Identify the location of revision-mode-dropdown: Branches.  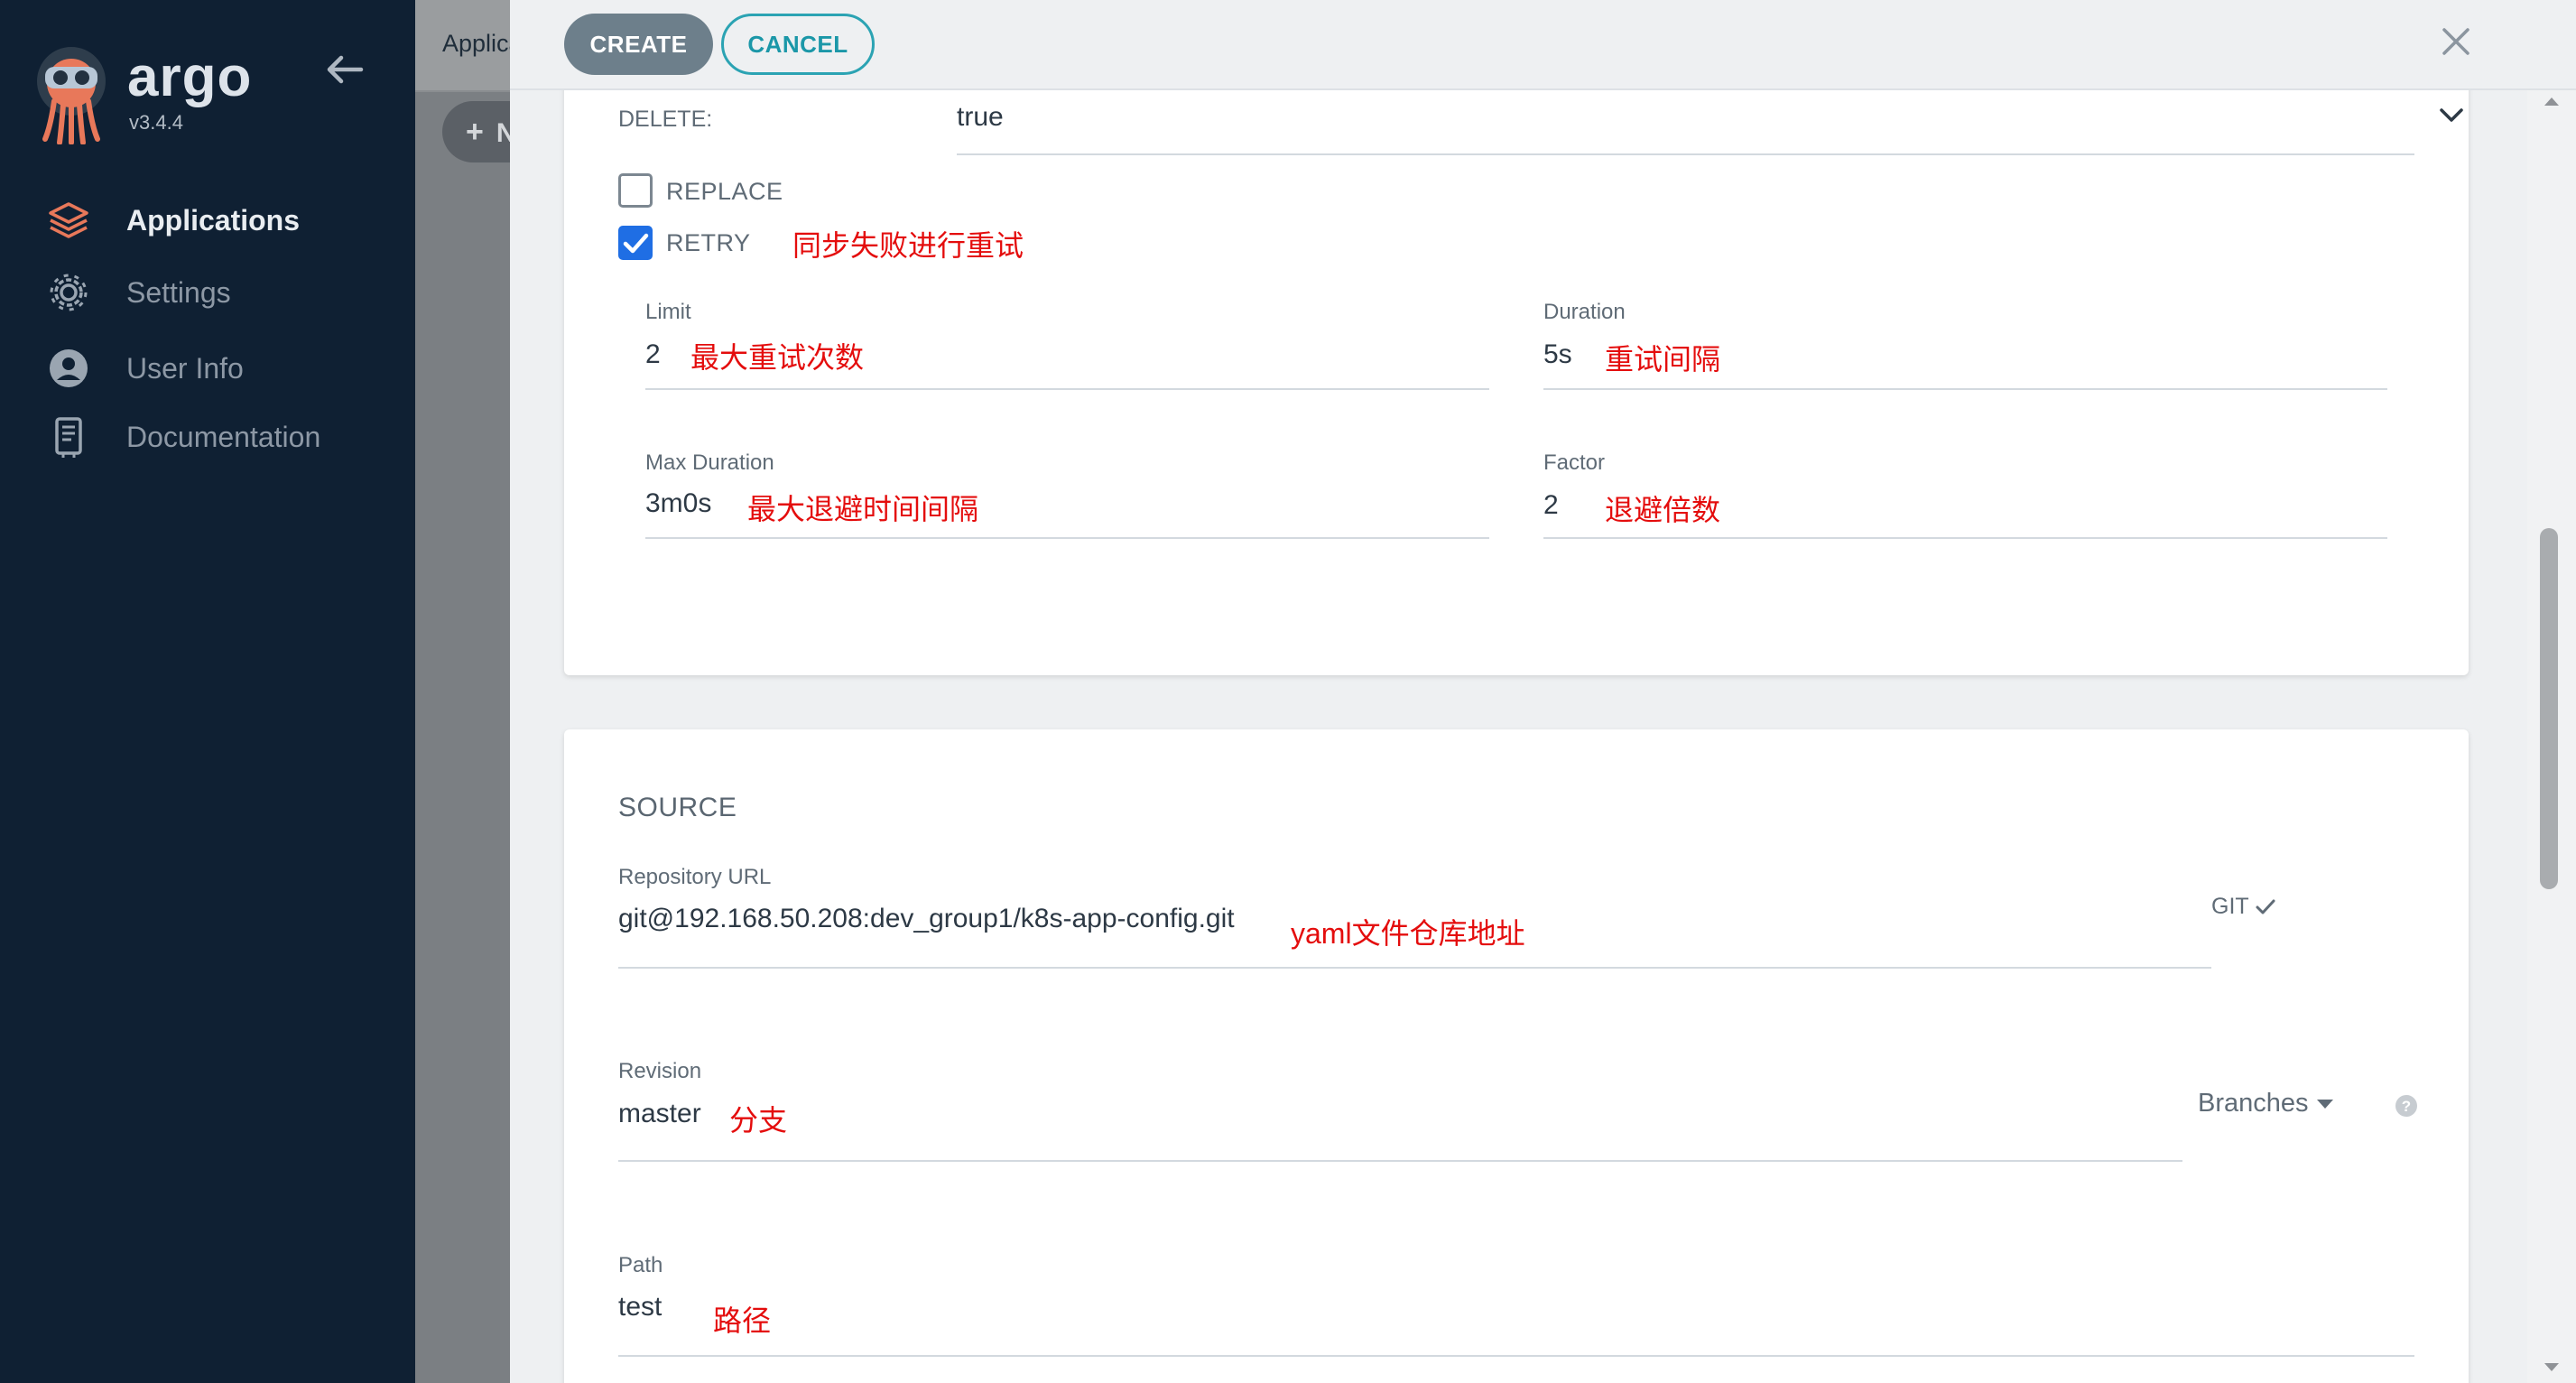
(2266, 1103).